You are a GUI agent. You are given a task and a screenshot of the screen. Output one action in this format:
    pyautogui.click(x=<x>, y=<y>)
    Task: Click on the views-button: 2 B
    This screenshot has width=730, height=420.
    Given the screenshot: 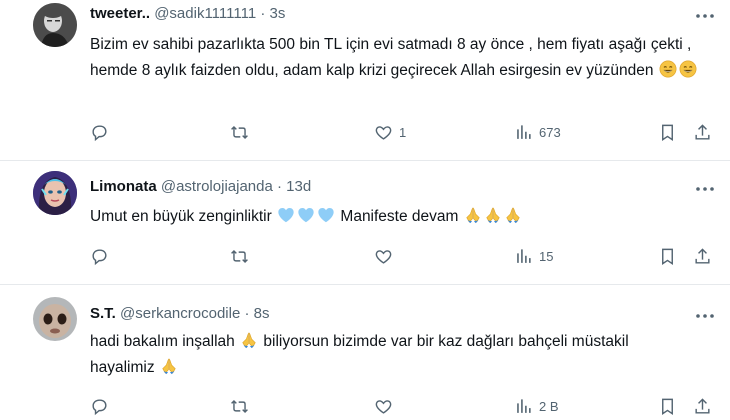 What is the action you would take?
    pyautogui.click(x=536, y=406)
    